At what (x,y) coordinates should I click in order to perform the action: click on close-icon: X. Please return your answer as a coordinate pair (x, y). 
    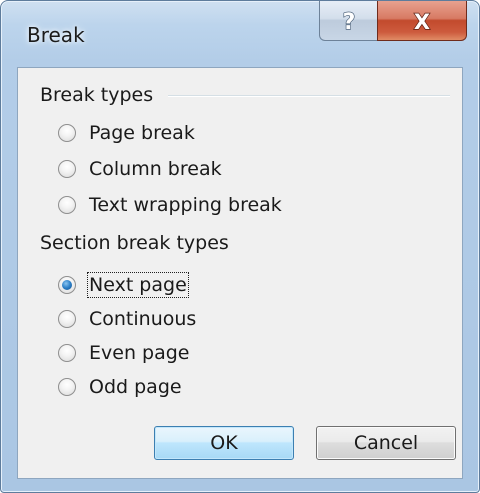
    Looking at the image, I should click on (422, 21).